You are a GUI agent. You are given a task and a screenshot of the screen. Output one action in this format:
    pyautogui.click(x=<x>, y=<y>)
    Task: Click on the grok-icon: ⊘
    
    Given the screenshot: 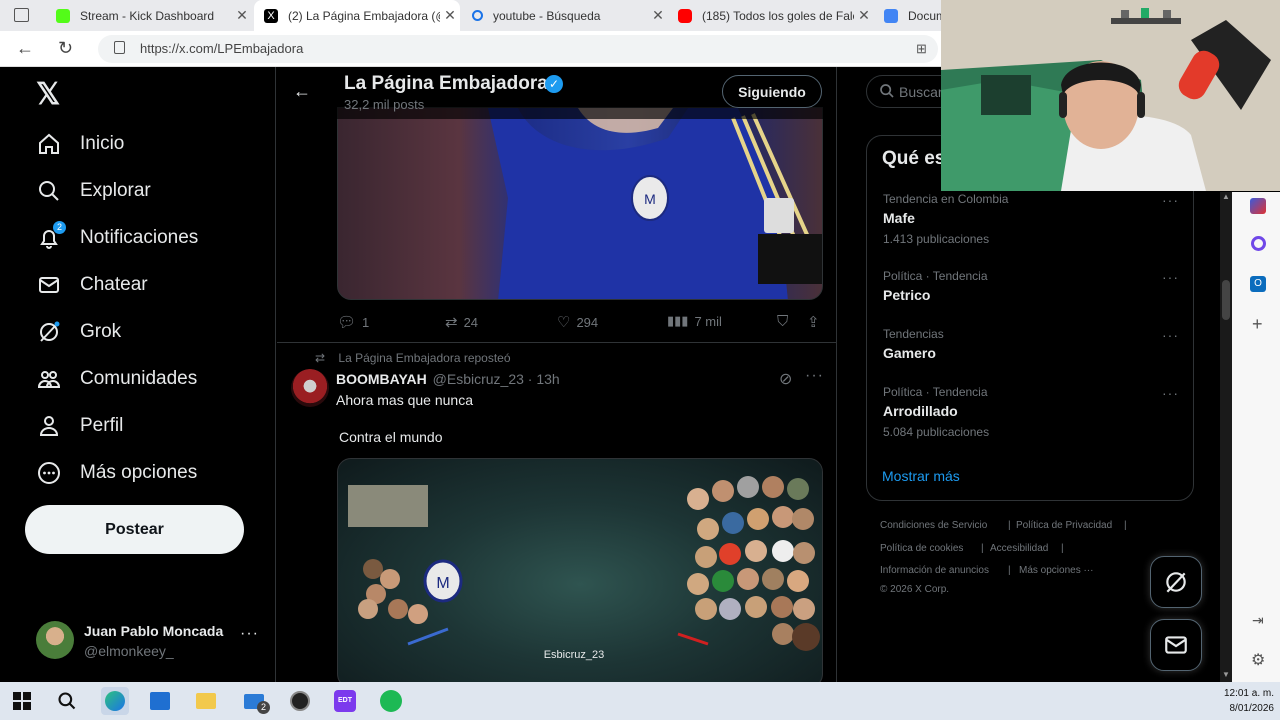 What is the action you would take?
    pyautogui.click(x=785, y=379)
    